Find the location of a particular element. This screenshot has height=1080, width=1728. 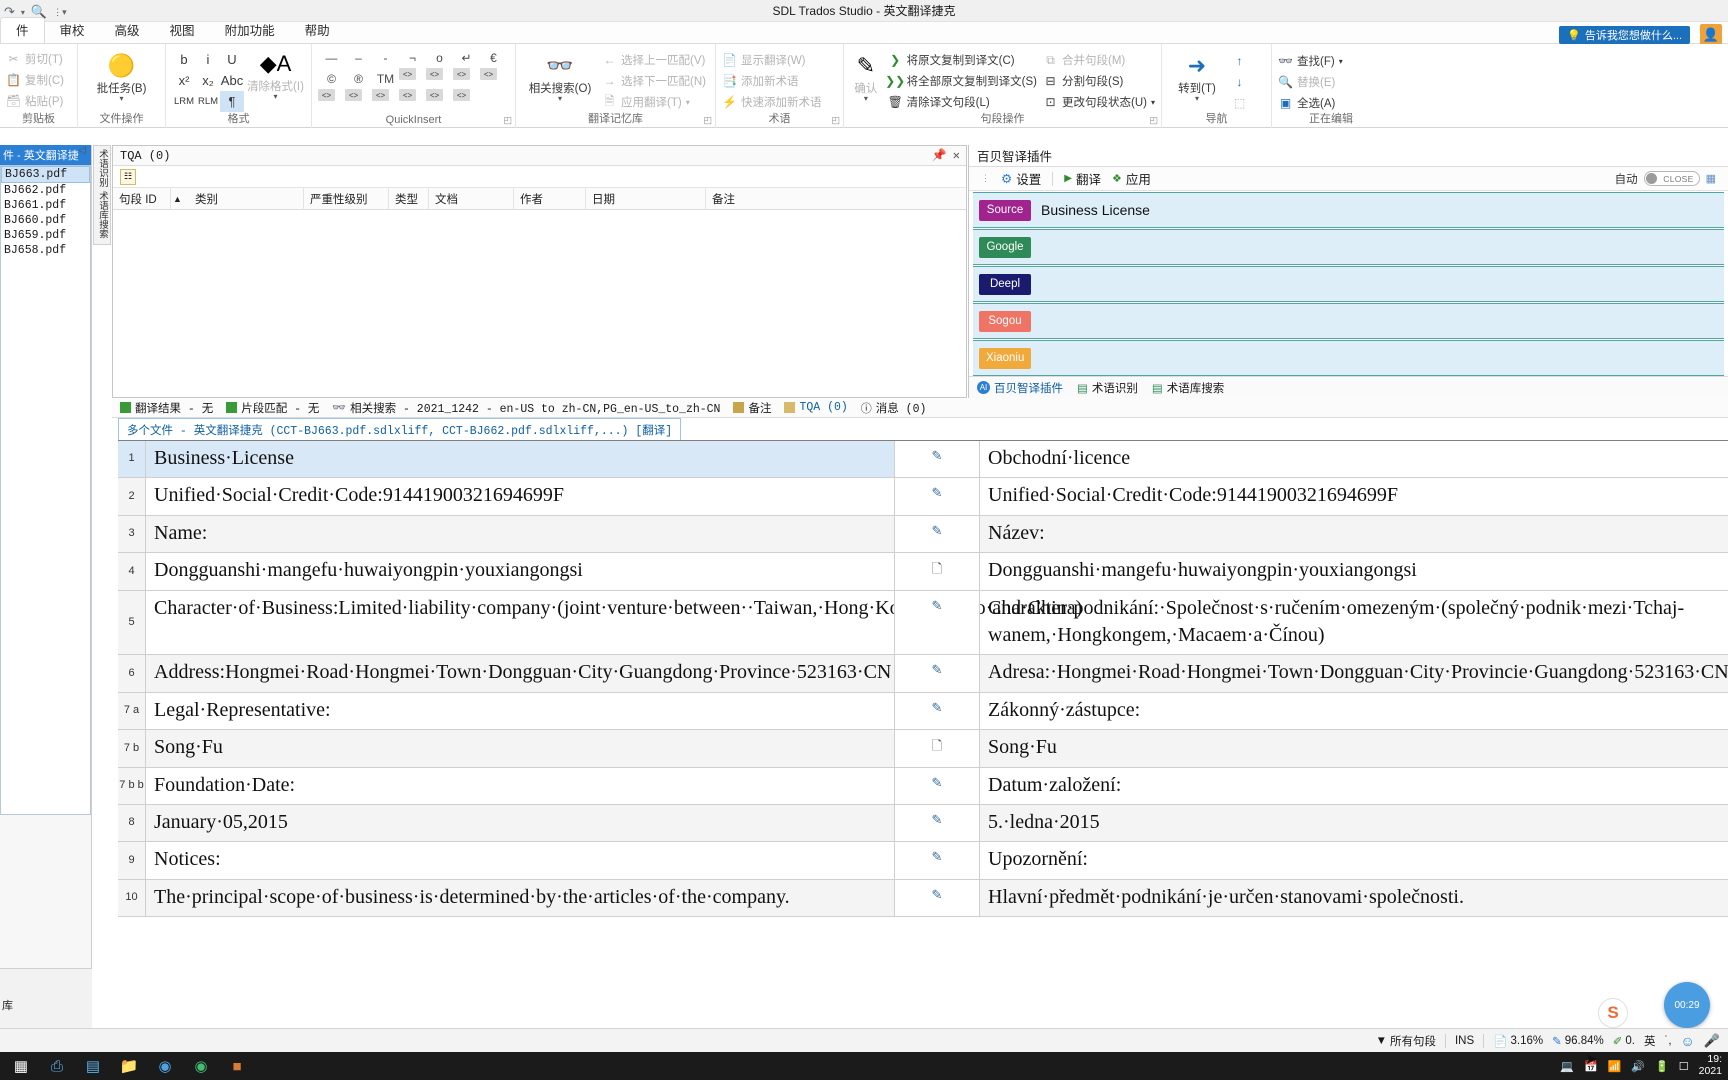

tag-button-5: <> is located at coordinates (326, 95).